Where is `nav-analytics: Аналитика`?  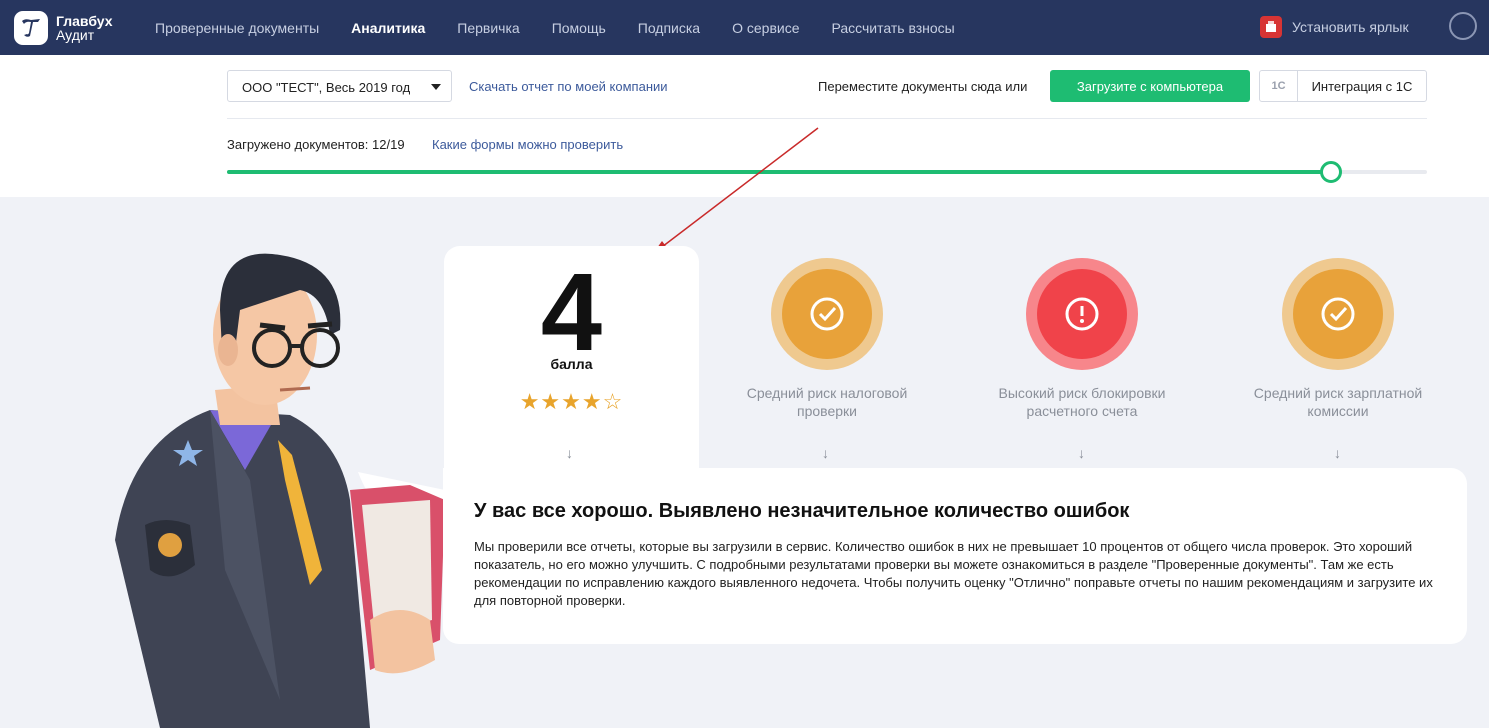 nav-analytics: Аналитика is located at coordinates (388, 28).